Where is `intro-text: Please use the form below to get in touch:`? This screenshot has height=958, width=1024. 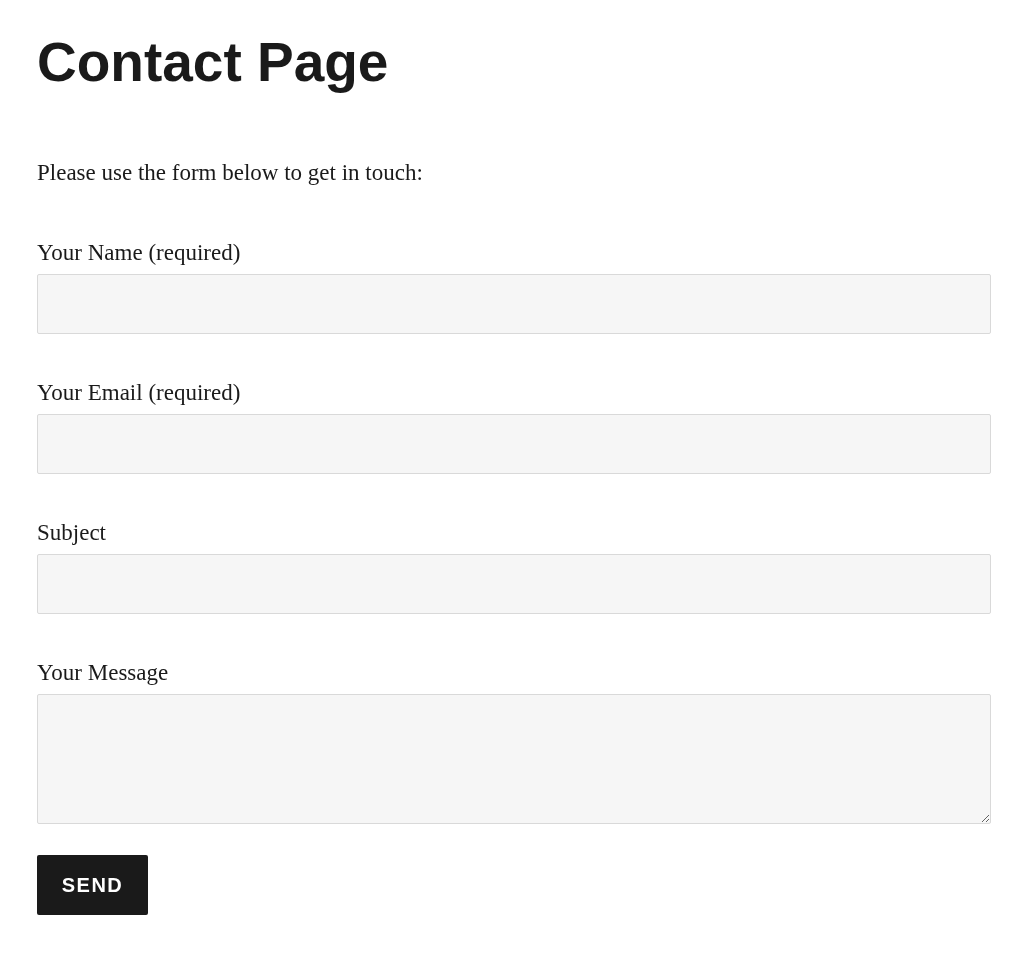 intro-text: Please use the form below to get in touch: is located at coordinates (230, 173).